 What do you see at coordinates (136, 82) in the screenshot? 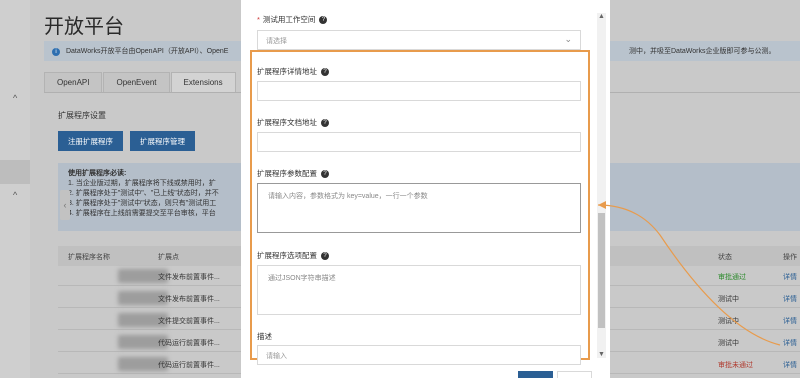
I see `tab-openevent: OpenEvent` at bounding box center [136, 82].